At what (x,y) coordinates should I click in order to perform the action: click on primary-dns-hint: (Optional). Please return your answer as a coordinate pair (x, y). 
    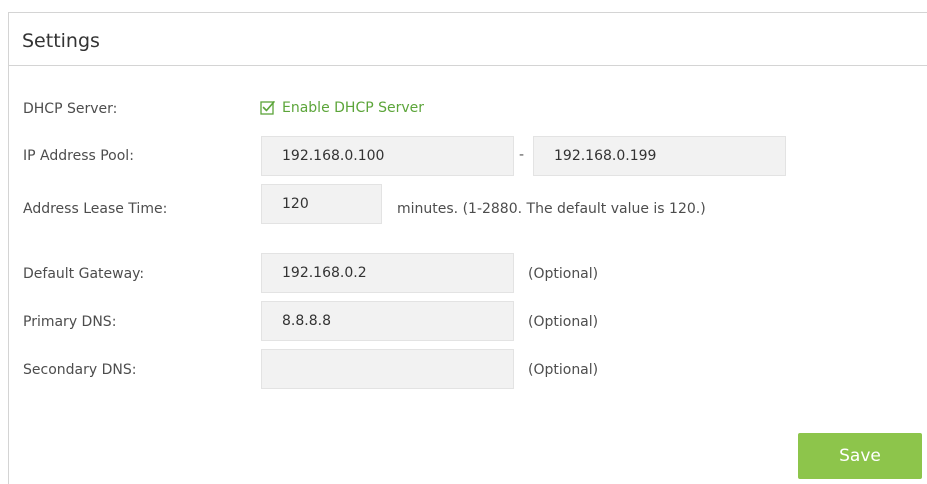
    Looking at the image, I should click on (563, 322).